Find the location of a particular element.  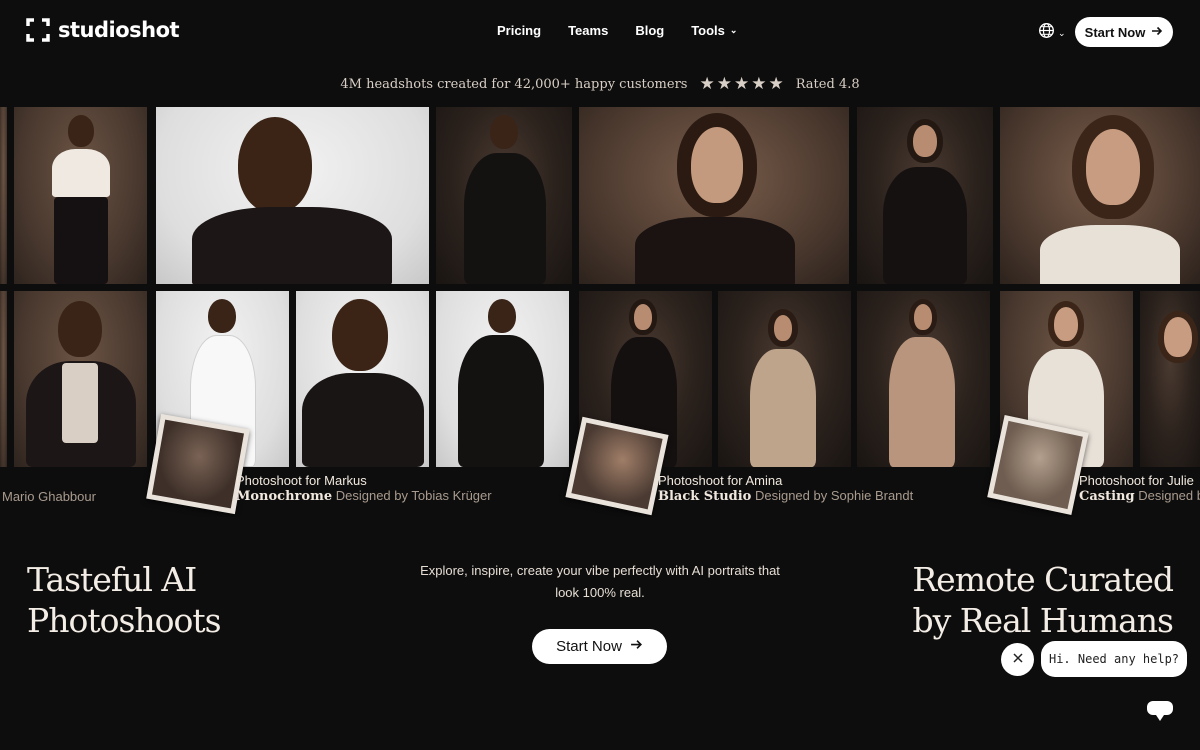

brand-logo: studioshot is located at coordinates (103, 30).